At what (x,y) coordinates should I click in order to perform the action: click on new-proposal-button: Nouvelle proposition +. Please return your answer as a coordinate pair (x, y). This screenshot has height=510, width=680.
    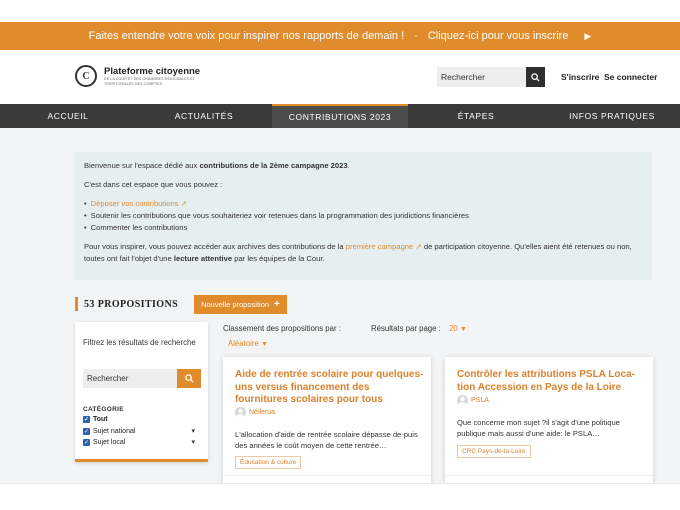
    Looking at the image, I should click on (240, 304).